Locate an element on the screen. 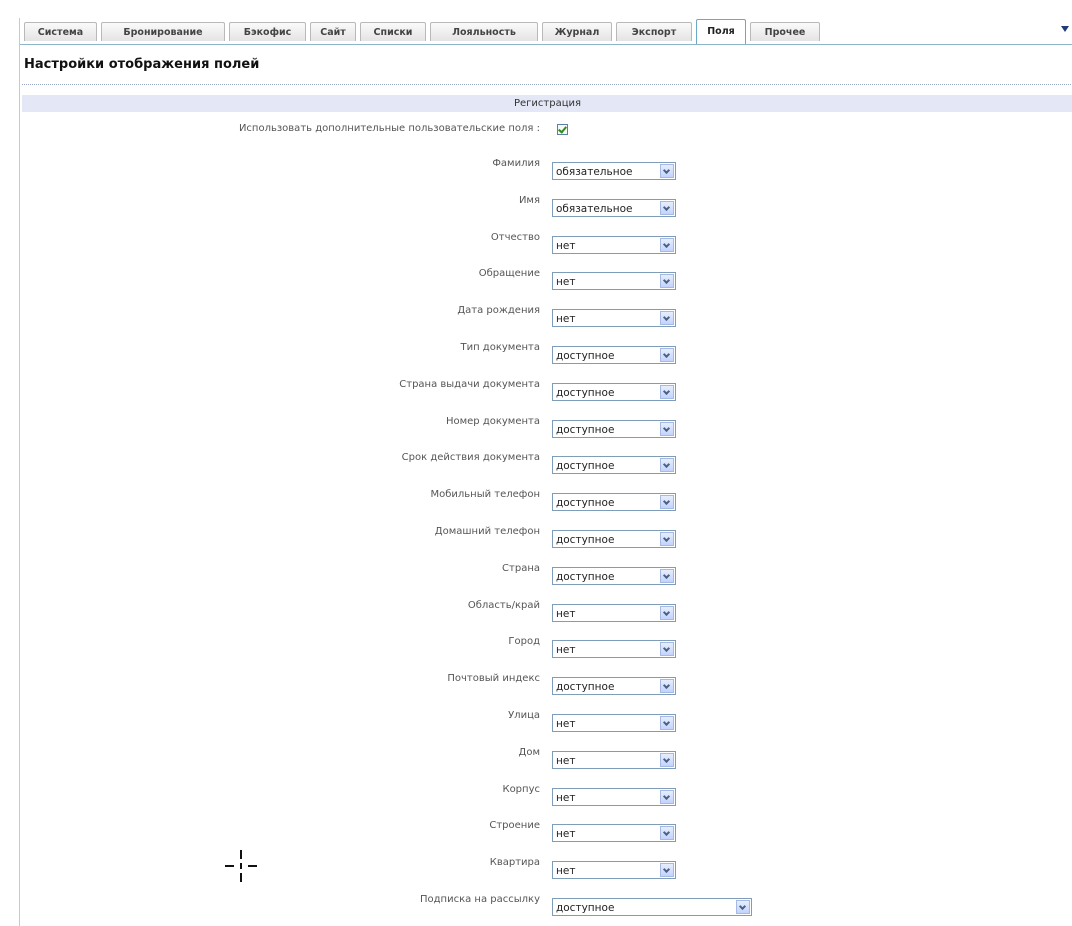 The image size is (1072, 926). tab-journal: Журнал is located at coordinates (577, 31).